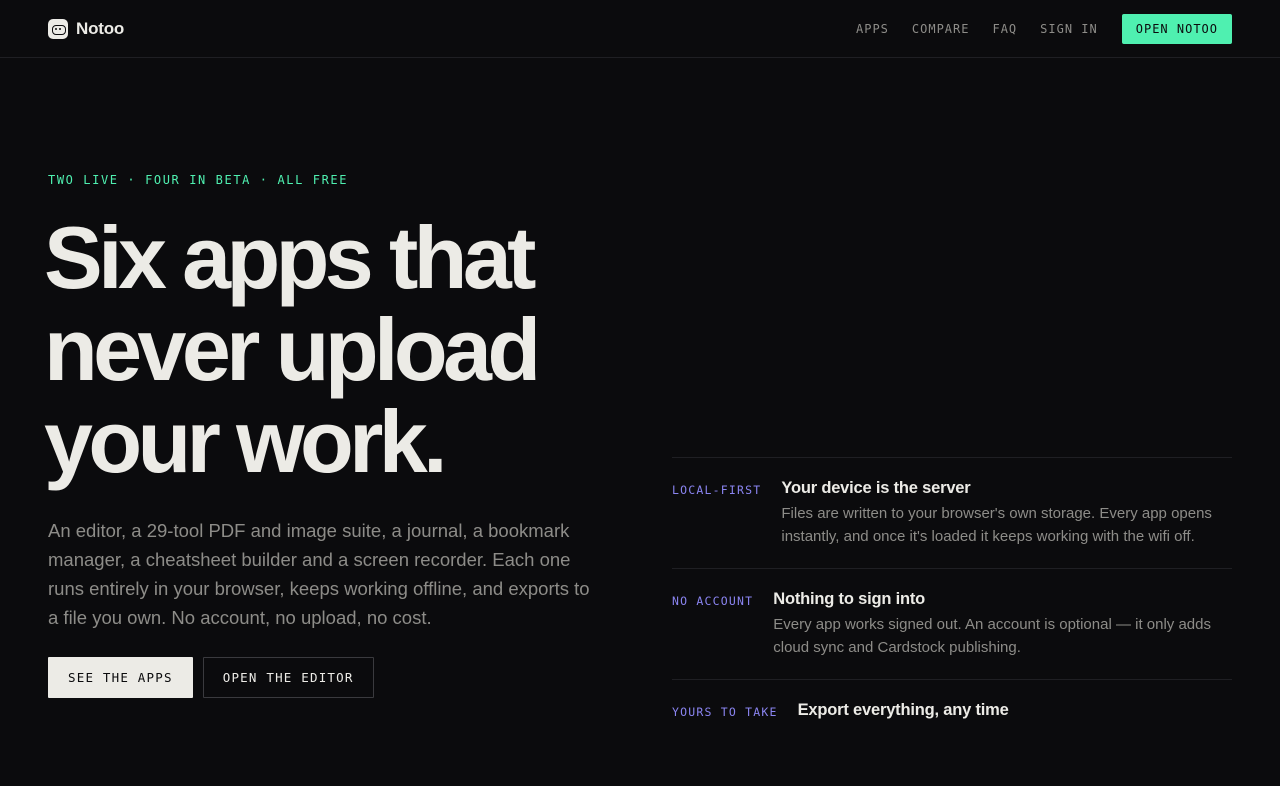 The image size is (1280, 786). I want to click on brand-name: Notoo, so click(100, 28).